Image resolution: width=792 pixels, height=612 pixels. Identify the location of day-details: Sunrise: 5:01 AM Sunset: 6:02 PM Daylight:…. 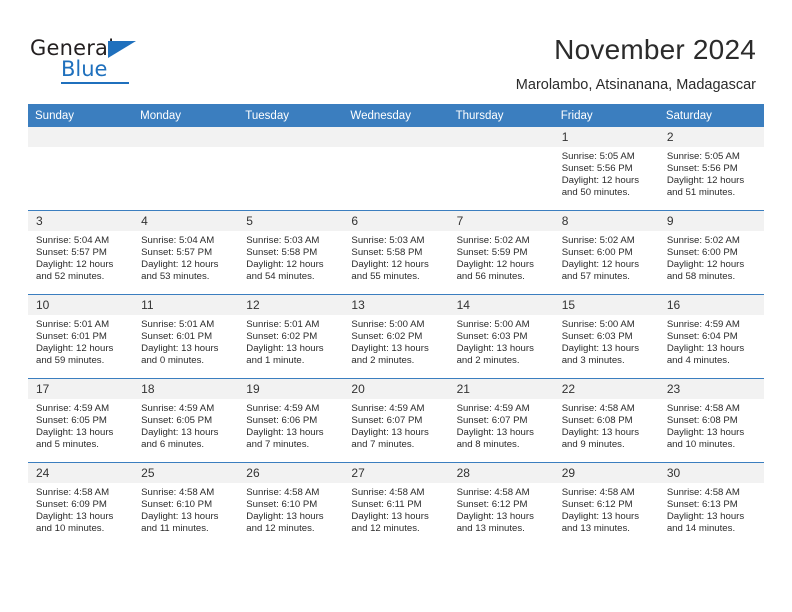
(290, 341).